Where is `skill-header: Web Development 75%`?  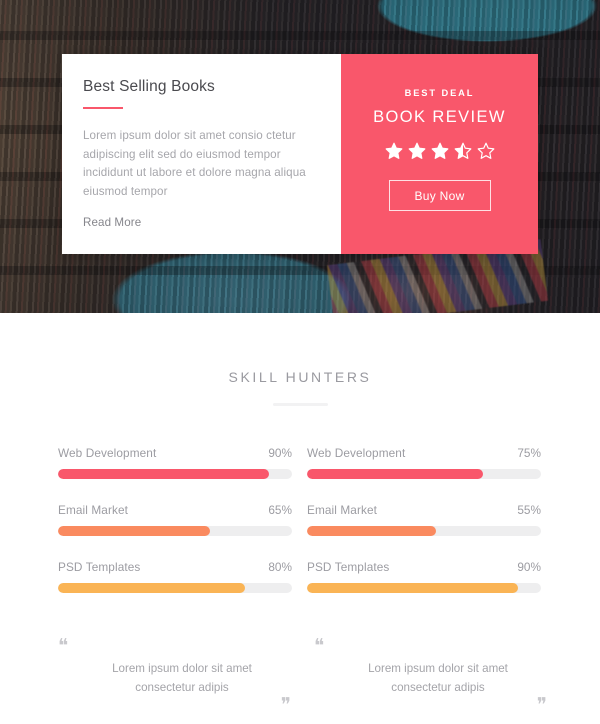
skill-header: Web Development 75% is located at coordinates (424, 453).